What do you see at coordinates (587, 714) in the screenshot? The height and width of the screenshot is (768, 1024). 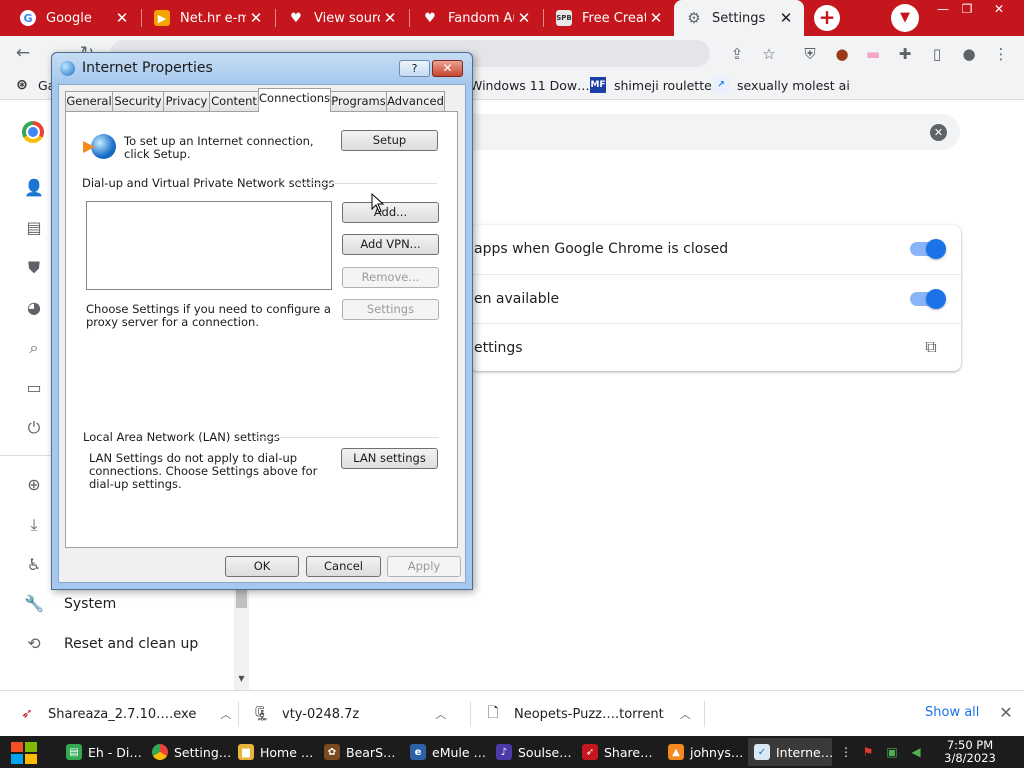 I see `download-item: 🗋 Neopets-Puzz….torrent ︿` at bounding box center [587, 714].